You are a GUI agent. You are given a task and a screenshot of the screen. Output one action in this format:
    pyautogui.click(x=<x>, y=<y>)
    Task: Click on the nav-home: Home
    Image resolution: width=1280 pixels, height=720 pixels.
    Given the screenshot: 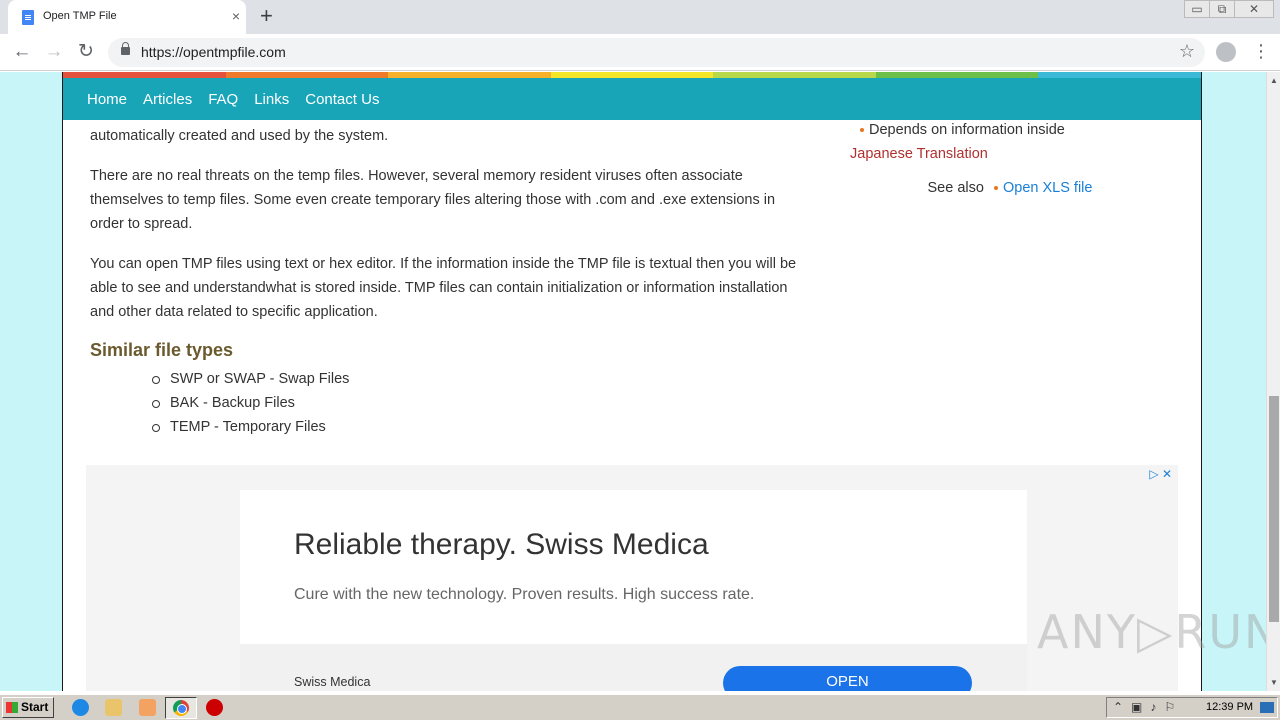 What is the action you would take?
    pyautogui.click(x=107, y=99)
    